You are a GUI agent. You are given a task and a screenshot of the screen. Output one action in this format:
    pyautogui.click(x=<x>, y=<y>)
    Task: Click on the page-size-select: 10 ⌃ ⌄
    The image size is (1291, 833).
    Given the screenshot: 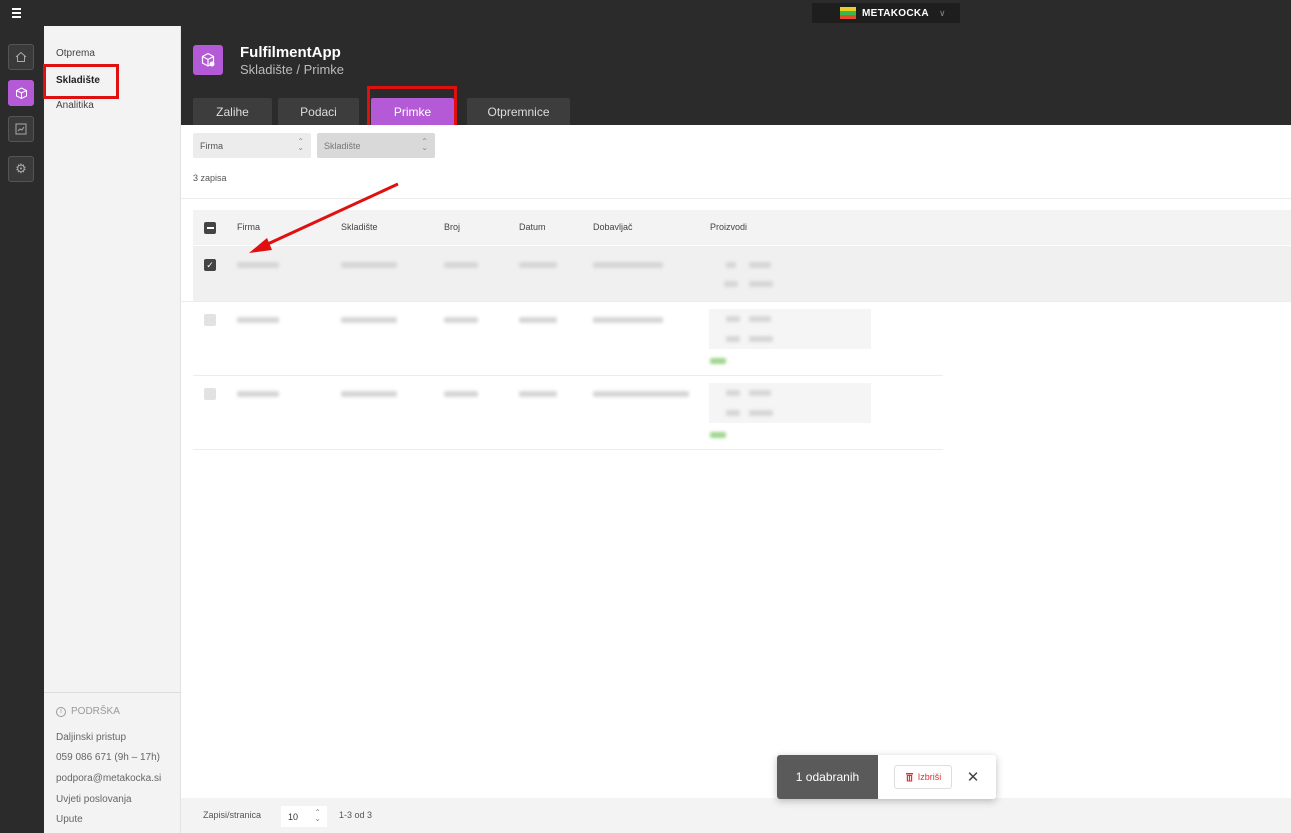 What is the action you would take?
    pyautogui.click(x=304, y=816)
    